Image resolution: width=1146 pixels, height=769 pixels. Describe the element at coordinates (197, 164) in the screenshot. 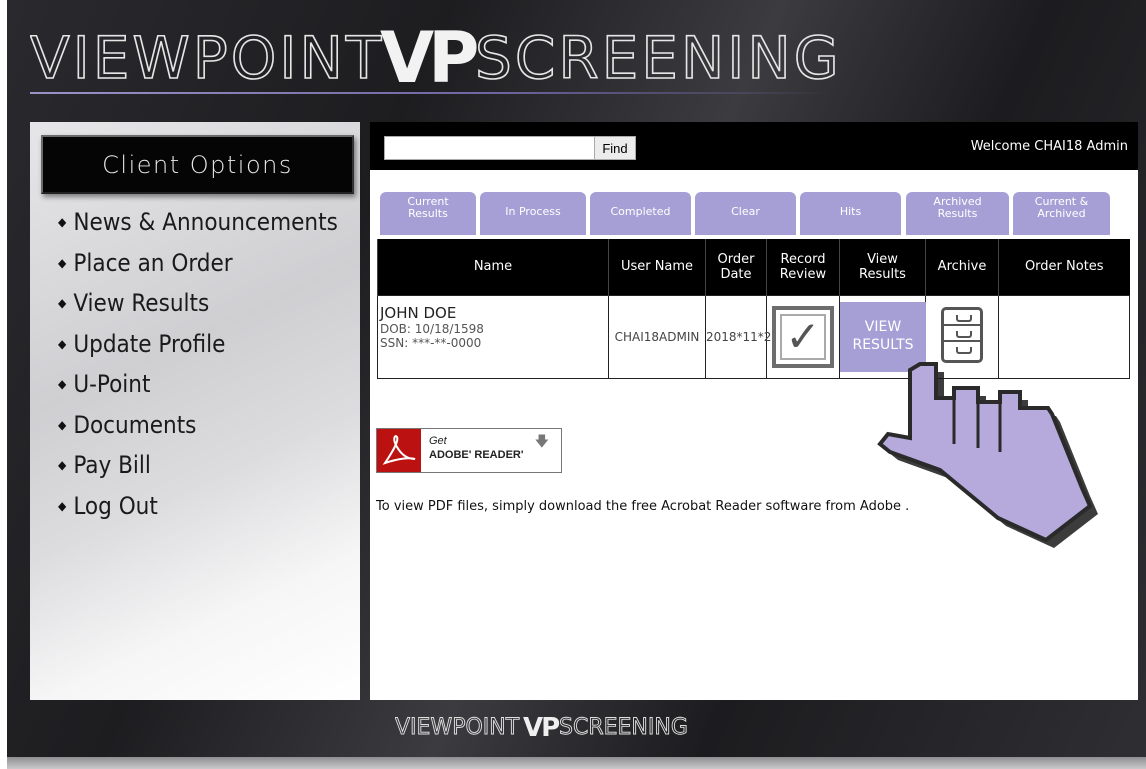

I see `client-options-title: Client Options` at that location.